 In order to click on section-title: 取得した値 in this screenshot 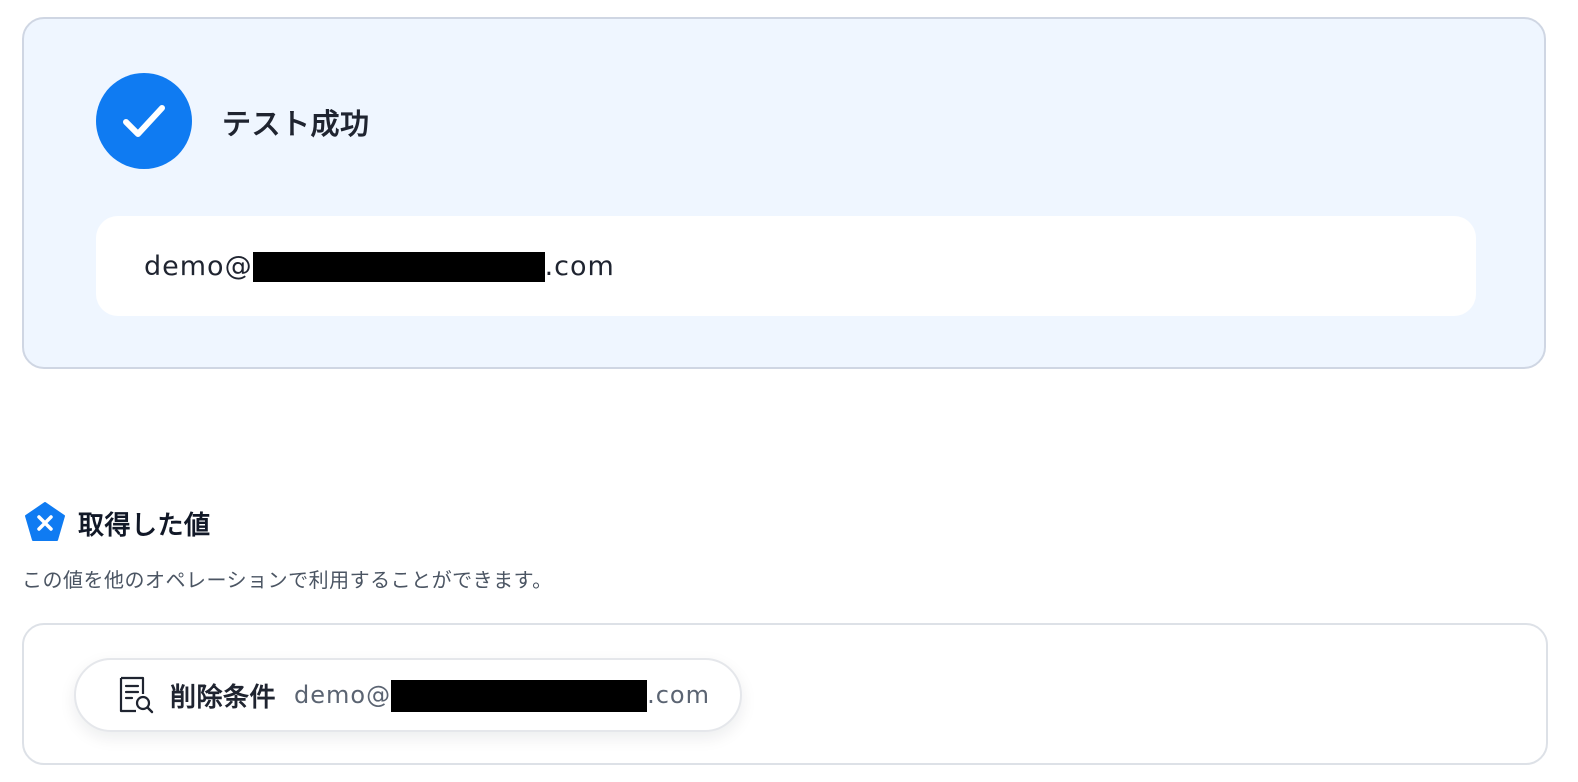, I will do `click(144, 526)`.